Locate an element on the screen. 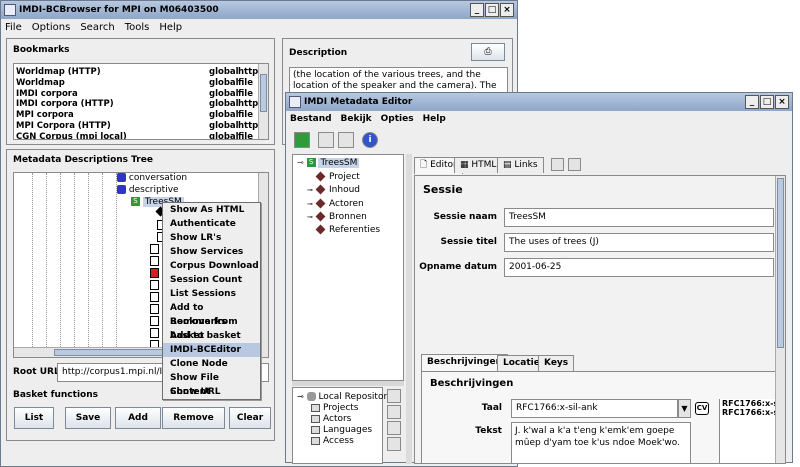 This screenshot has height=467, width=800. repo-open-icon is located at coordinates (394, 412).